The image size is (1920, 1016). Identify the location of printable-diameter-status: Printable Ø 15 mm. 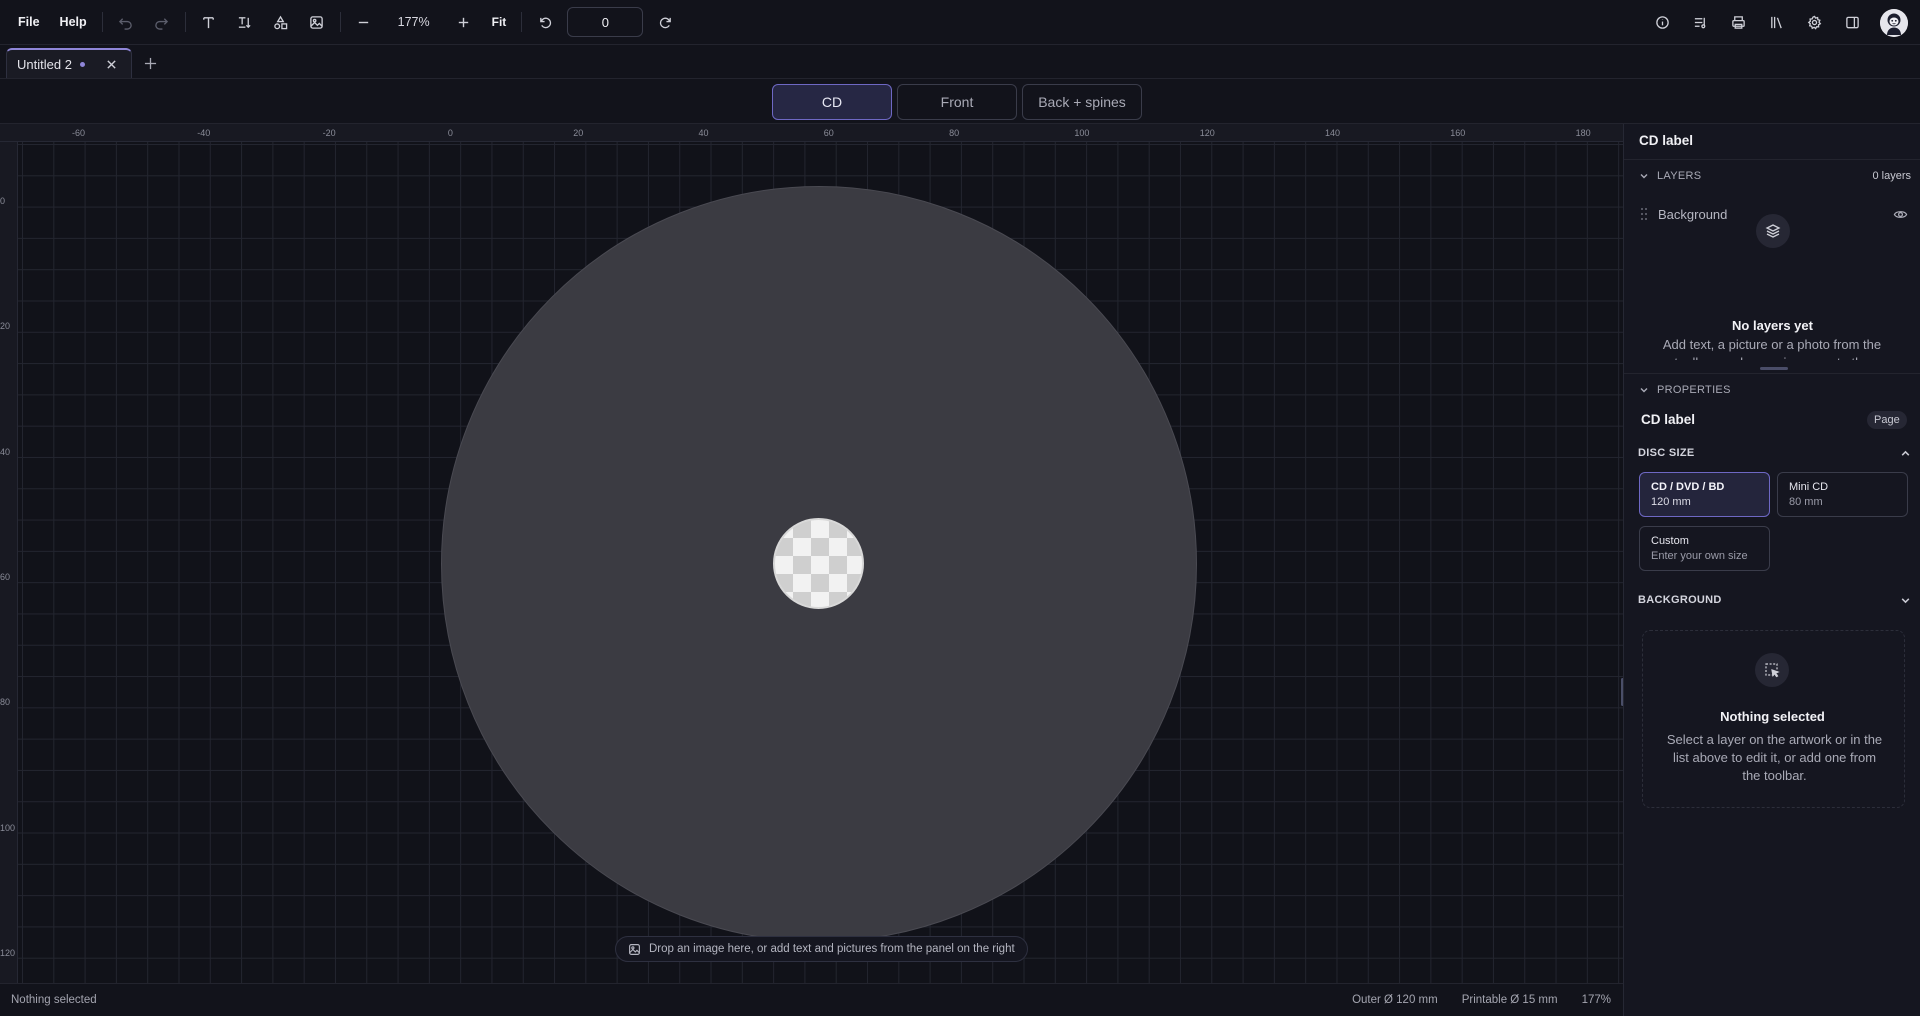
(1509, 1000).